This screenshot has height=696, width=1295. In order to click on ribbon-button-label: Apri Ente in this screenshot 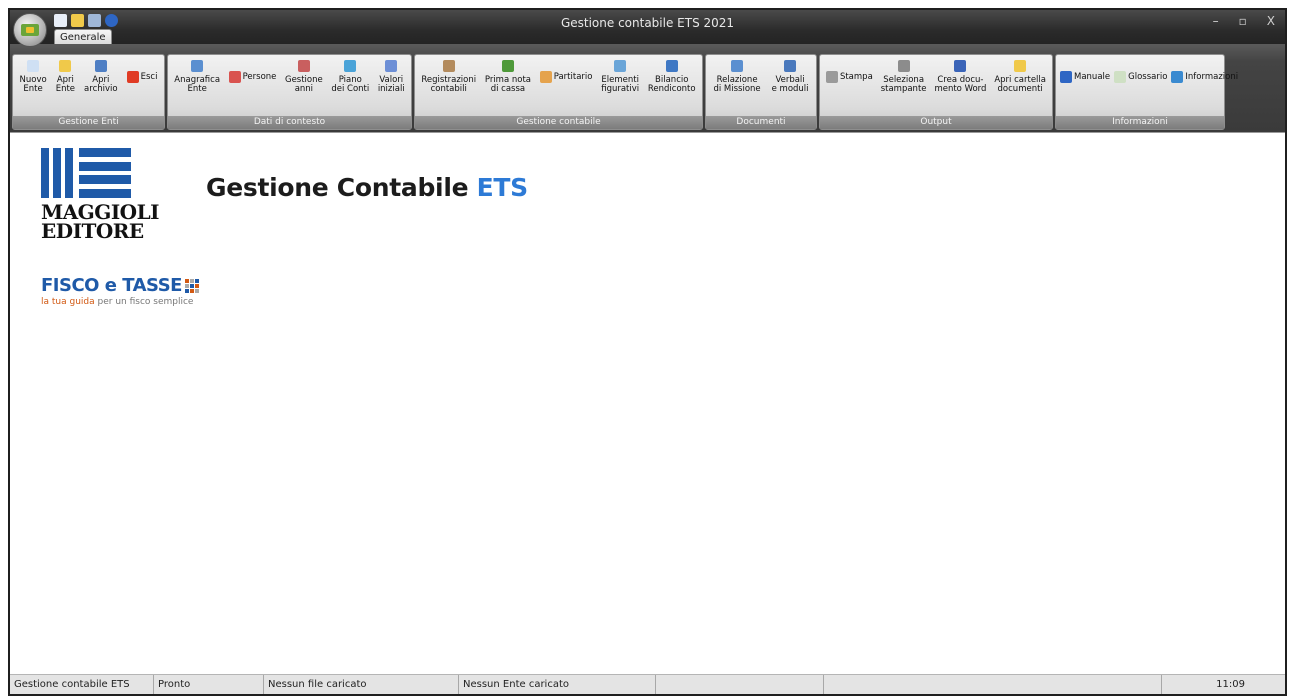, I will do `click(65, 84)`.